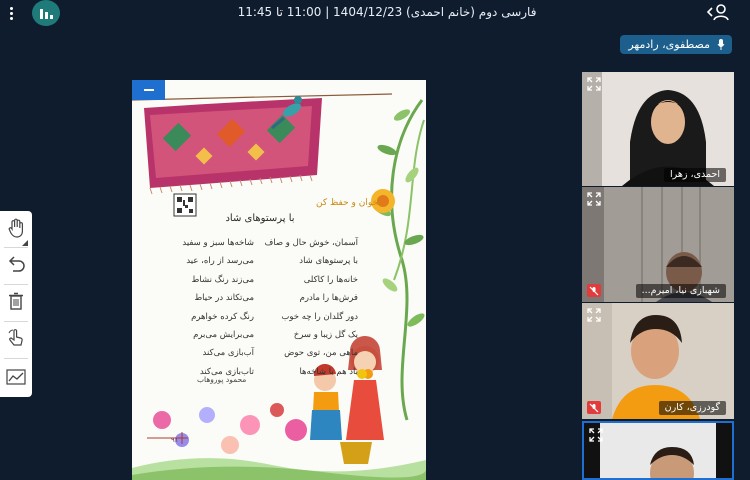 Image resolution: width=750 pixels, height=480 pixels. What do you see at coordinates (328, 261) in the screenshot?
I see `poem-hemistich: با پرستوهای شاد` at bounding box center [328, 261].